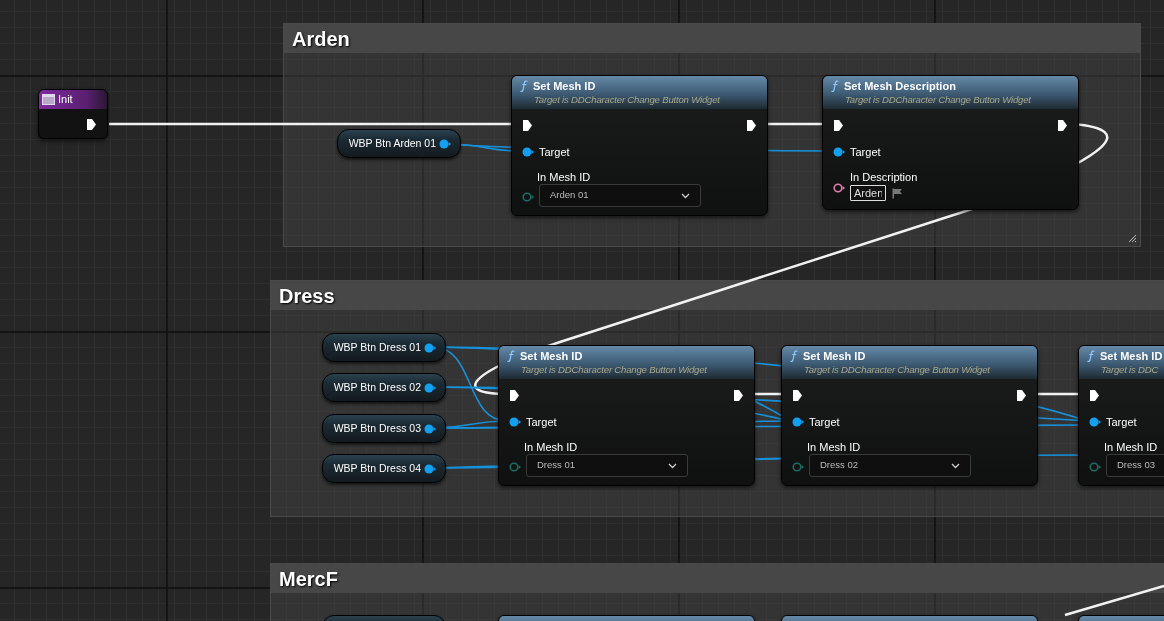 Image resolution: width=1164 pixels, height=621 pixels. I want to click on variable-node: WBP Btn Dress 03, so click(384, 428).